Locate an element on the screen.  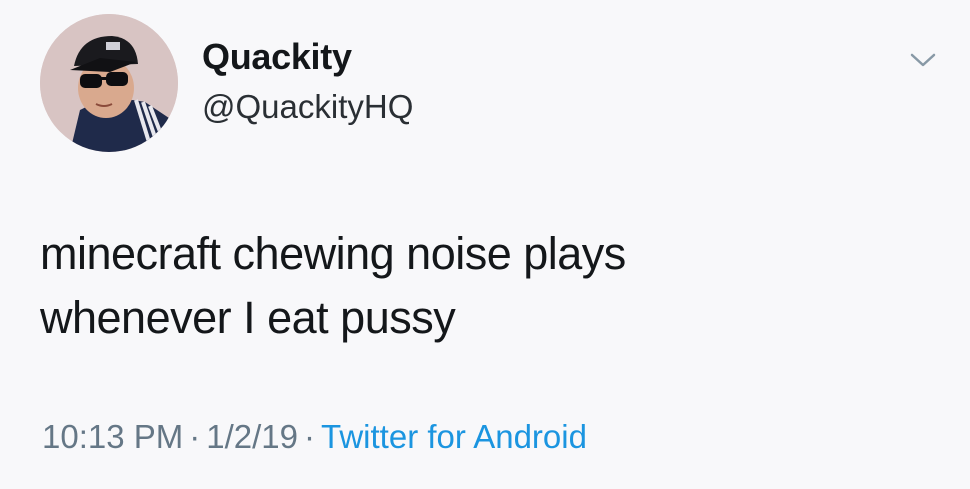
tweet-menu-button is located at coordinates (923, 60).